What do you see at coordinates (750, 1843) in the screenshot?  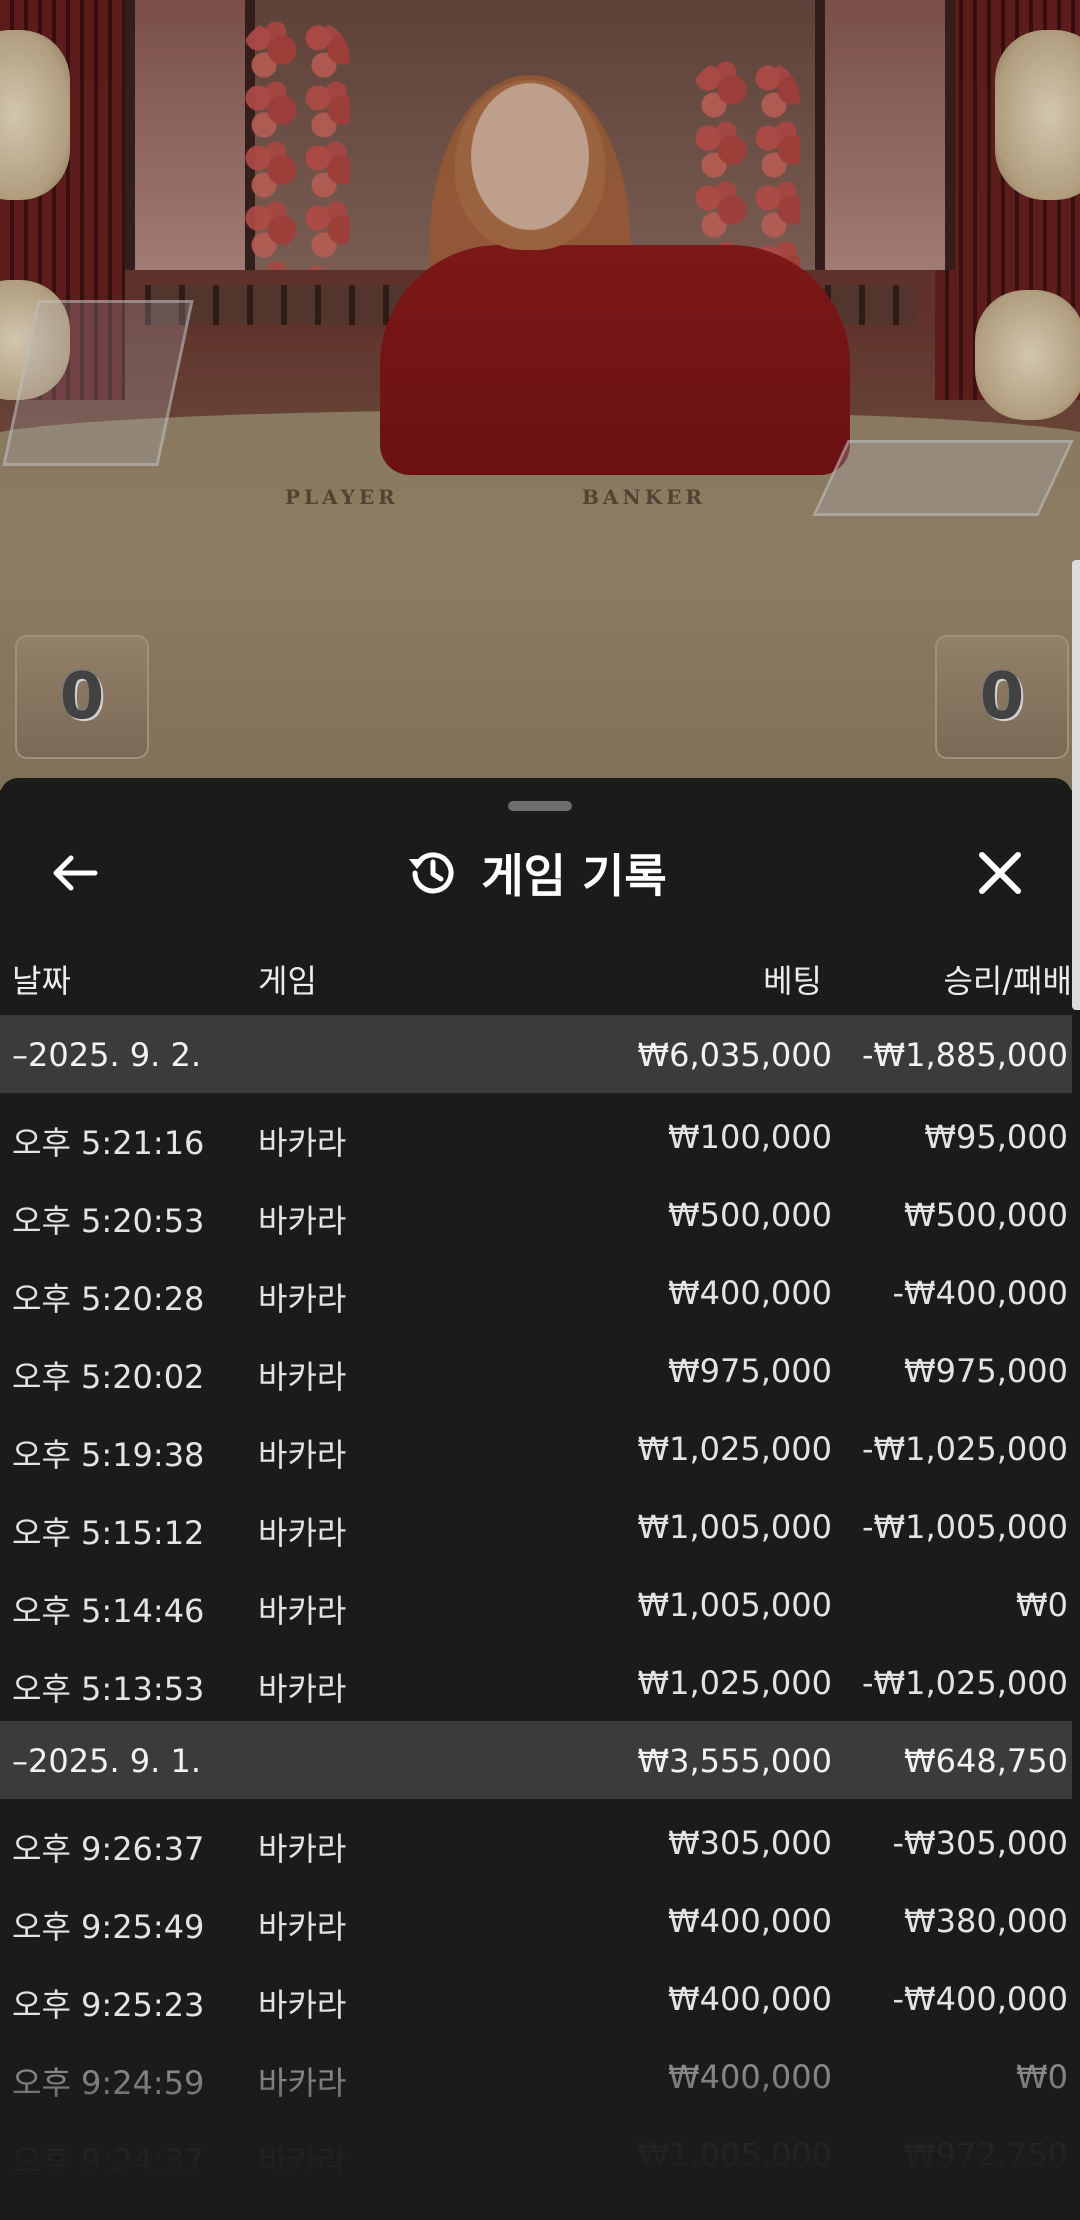 I see `row-bet: ₩305,000` at bounding box center [750, 1843].